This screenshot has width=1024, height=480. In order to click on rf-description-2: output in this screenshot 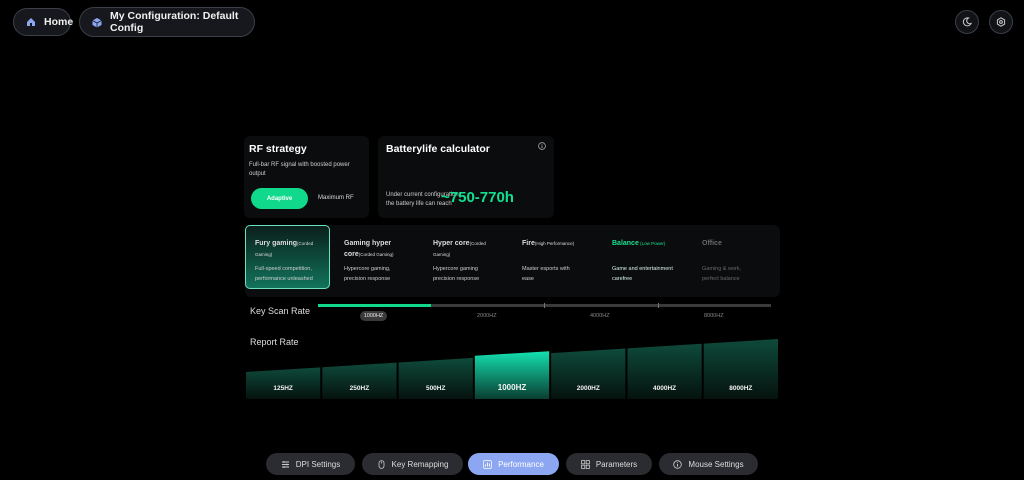, I will do `click(257, 174)`.